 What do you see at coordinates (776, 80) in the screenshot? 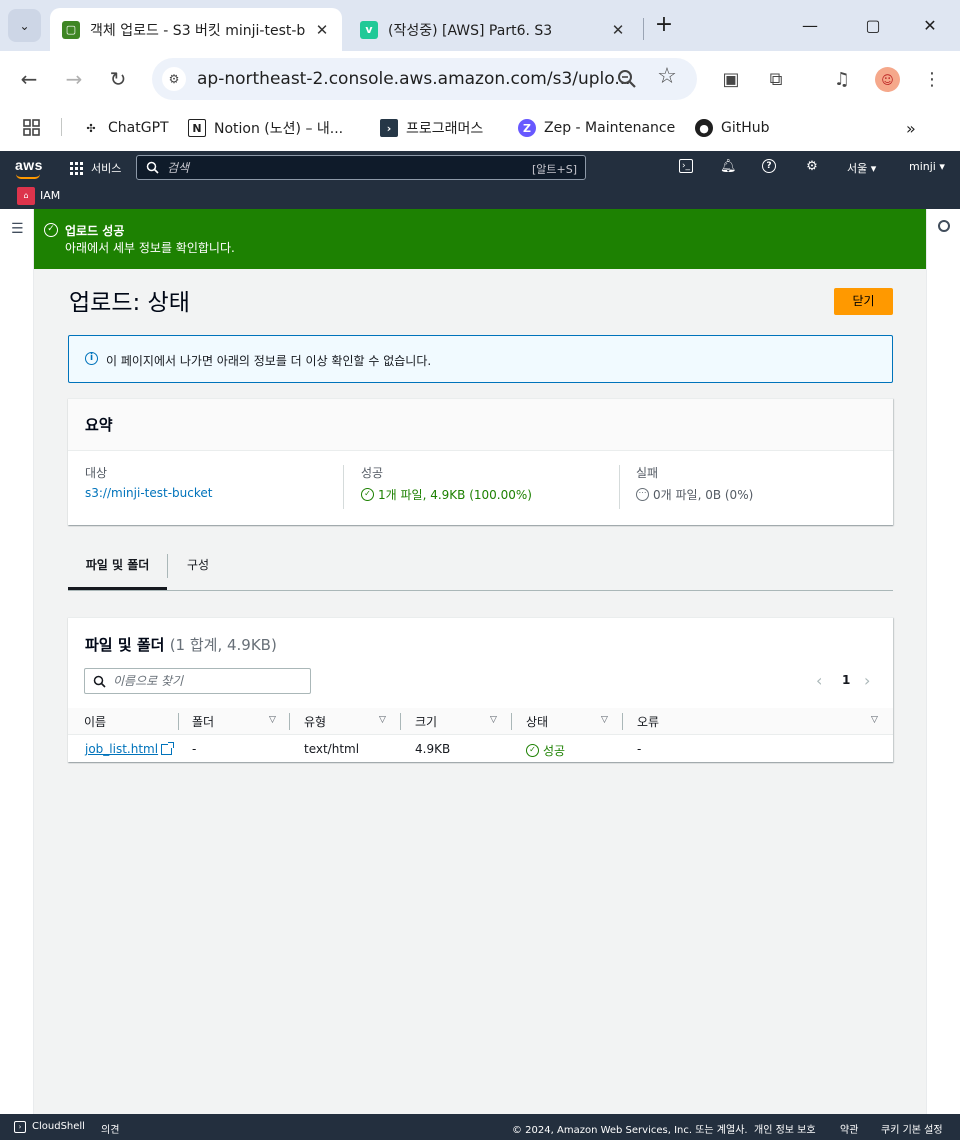
I see `extensions-icon: ⧉` at bounding box center [776, 80].